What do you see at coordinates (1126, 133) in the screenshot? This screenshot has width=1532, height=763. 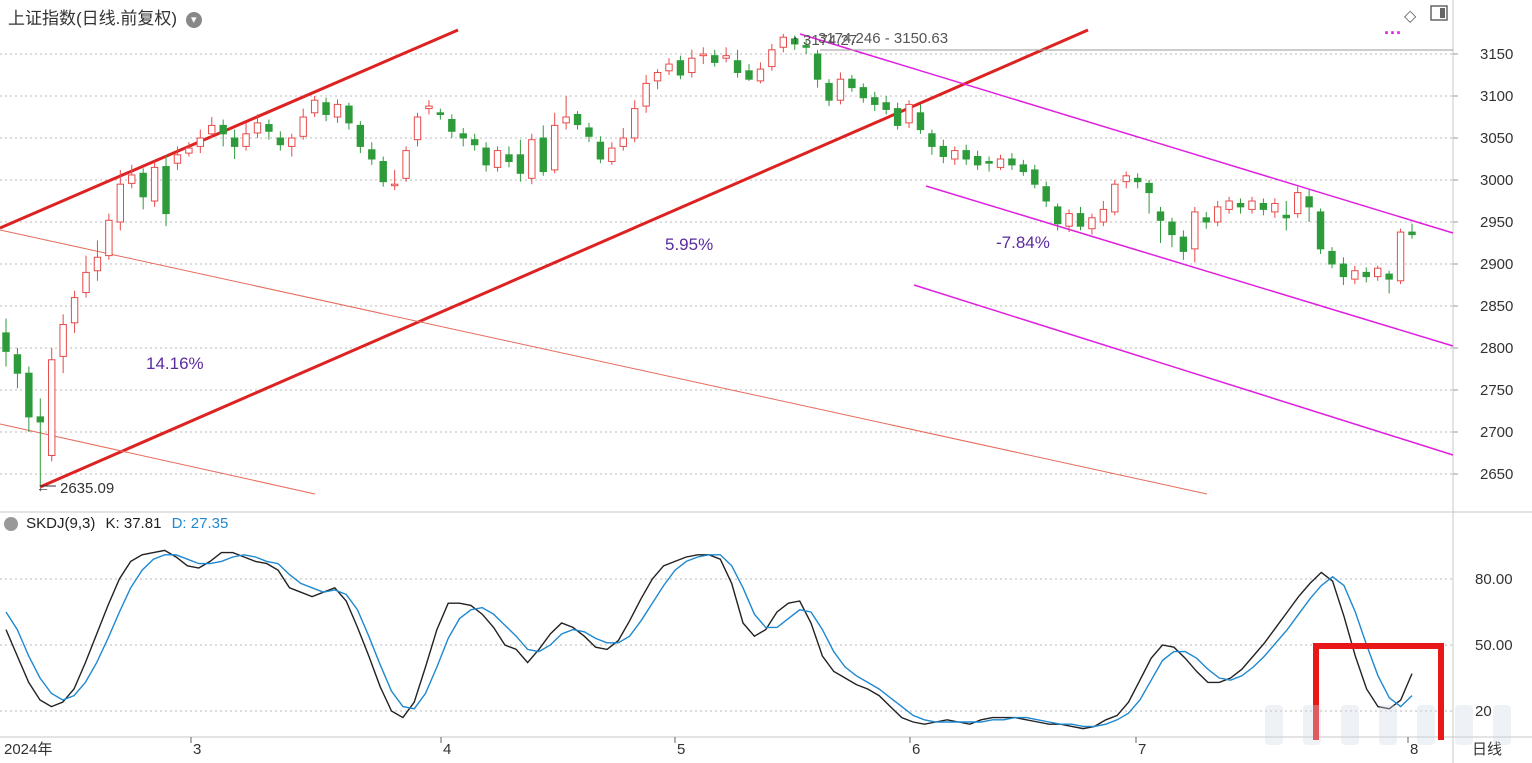 I see `down-channel-upper` at bounding box center [1126, 133].